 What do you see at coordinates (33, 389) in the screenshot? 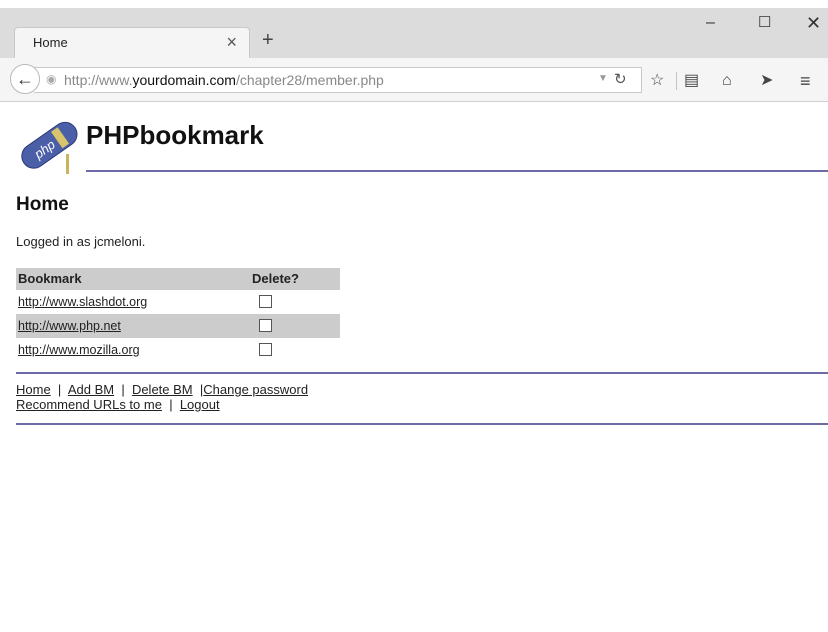
I see `menu-home-link: Home` at bounding box center [33, 389].